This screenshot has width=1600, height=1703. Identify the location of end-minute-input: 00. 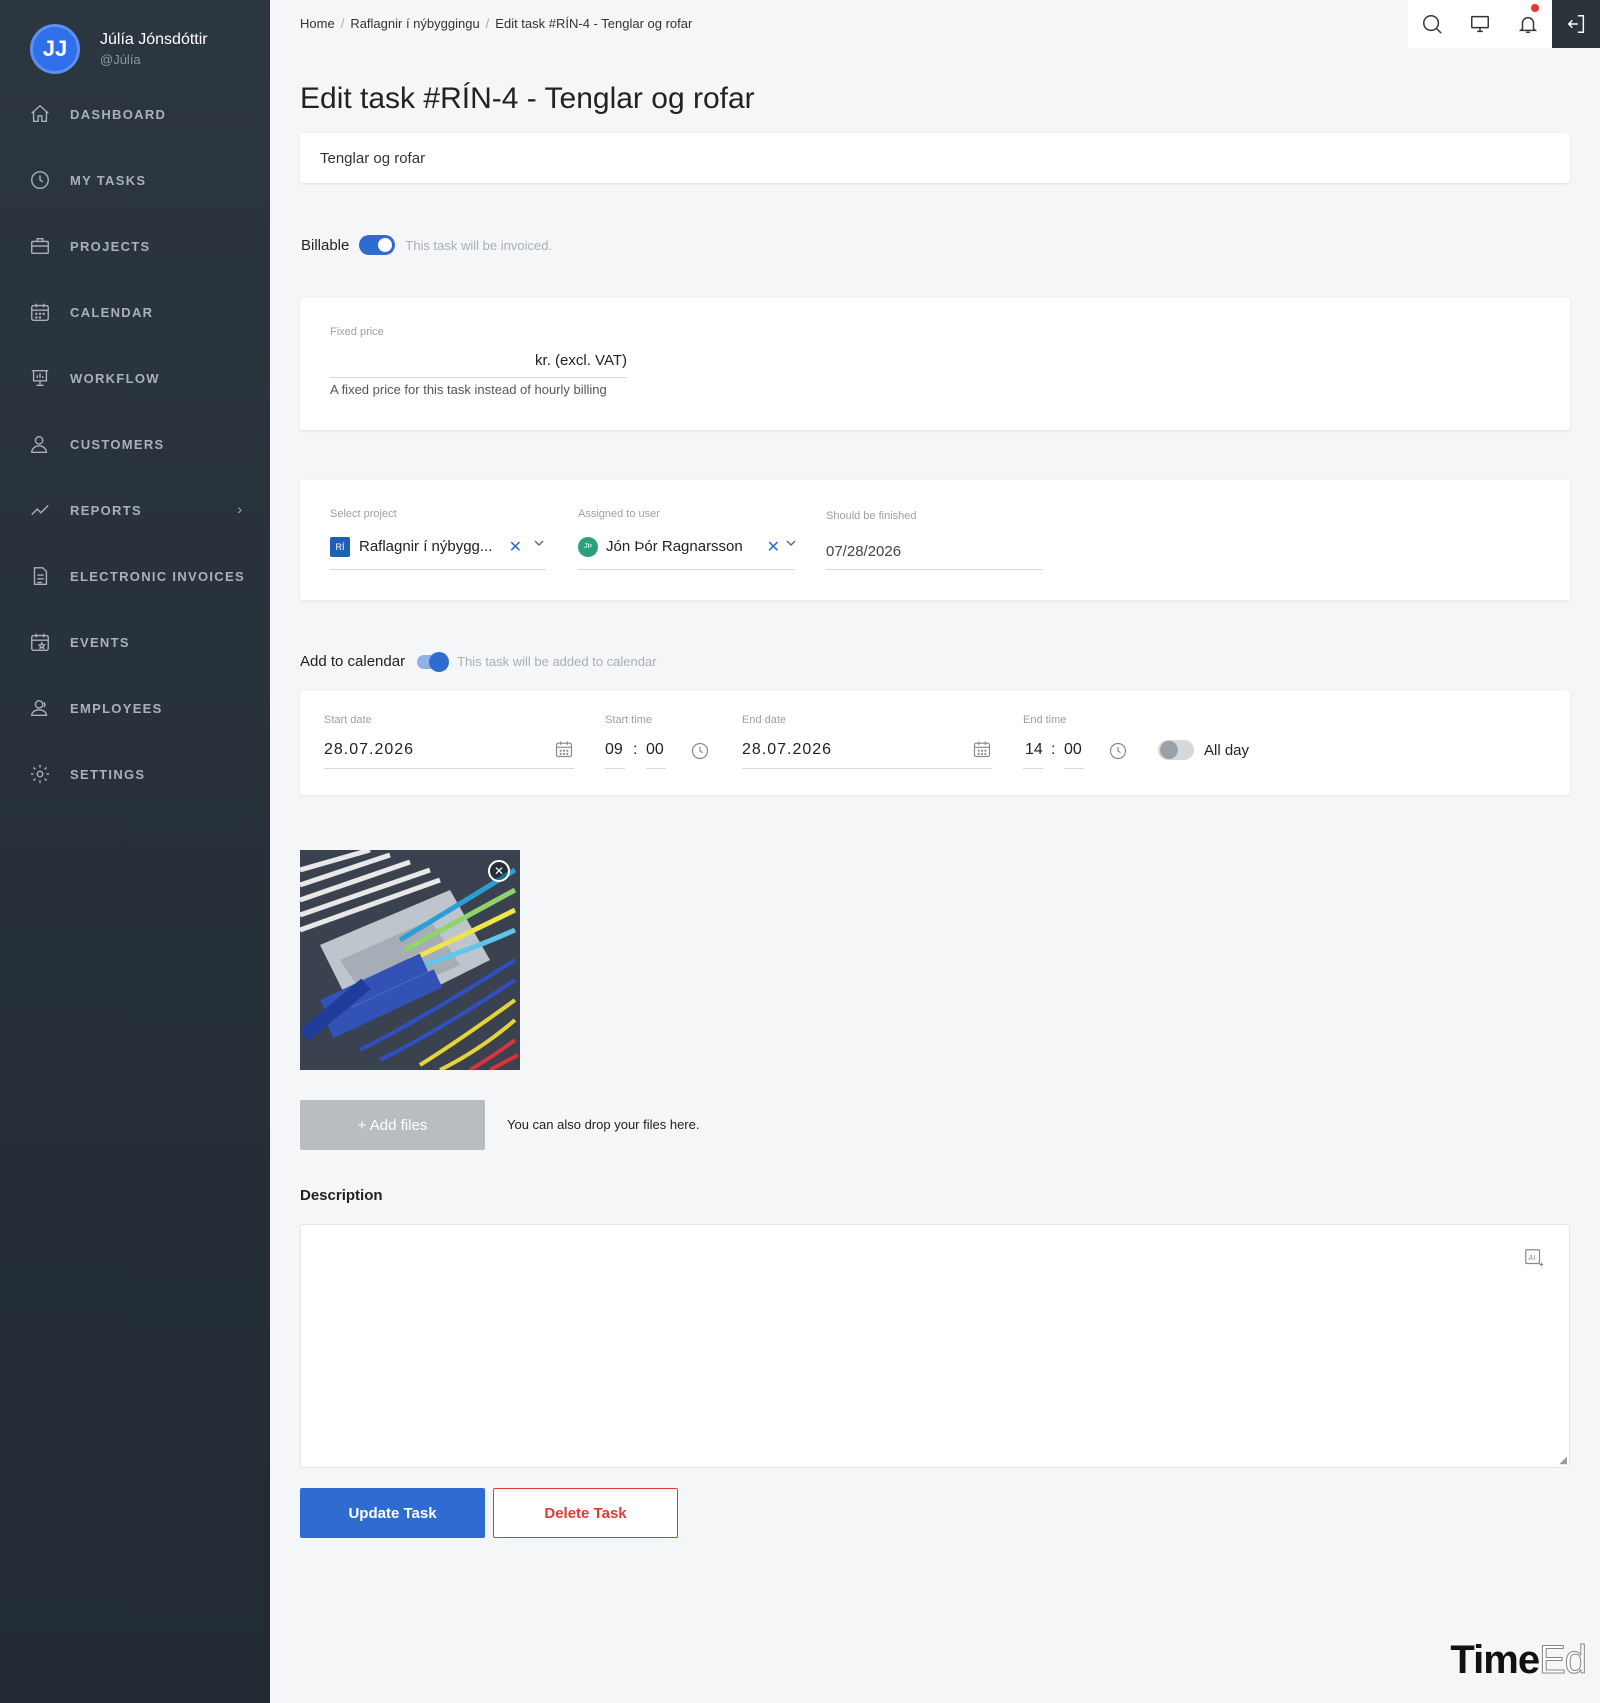
(1074, 749).